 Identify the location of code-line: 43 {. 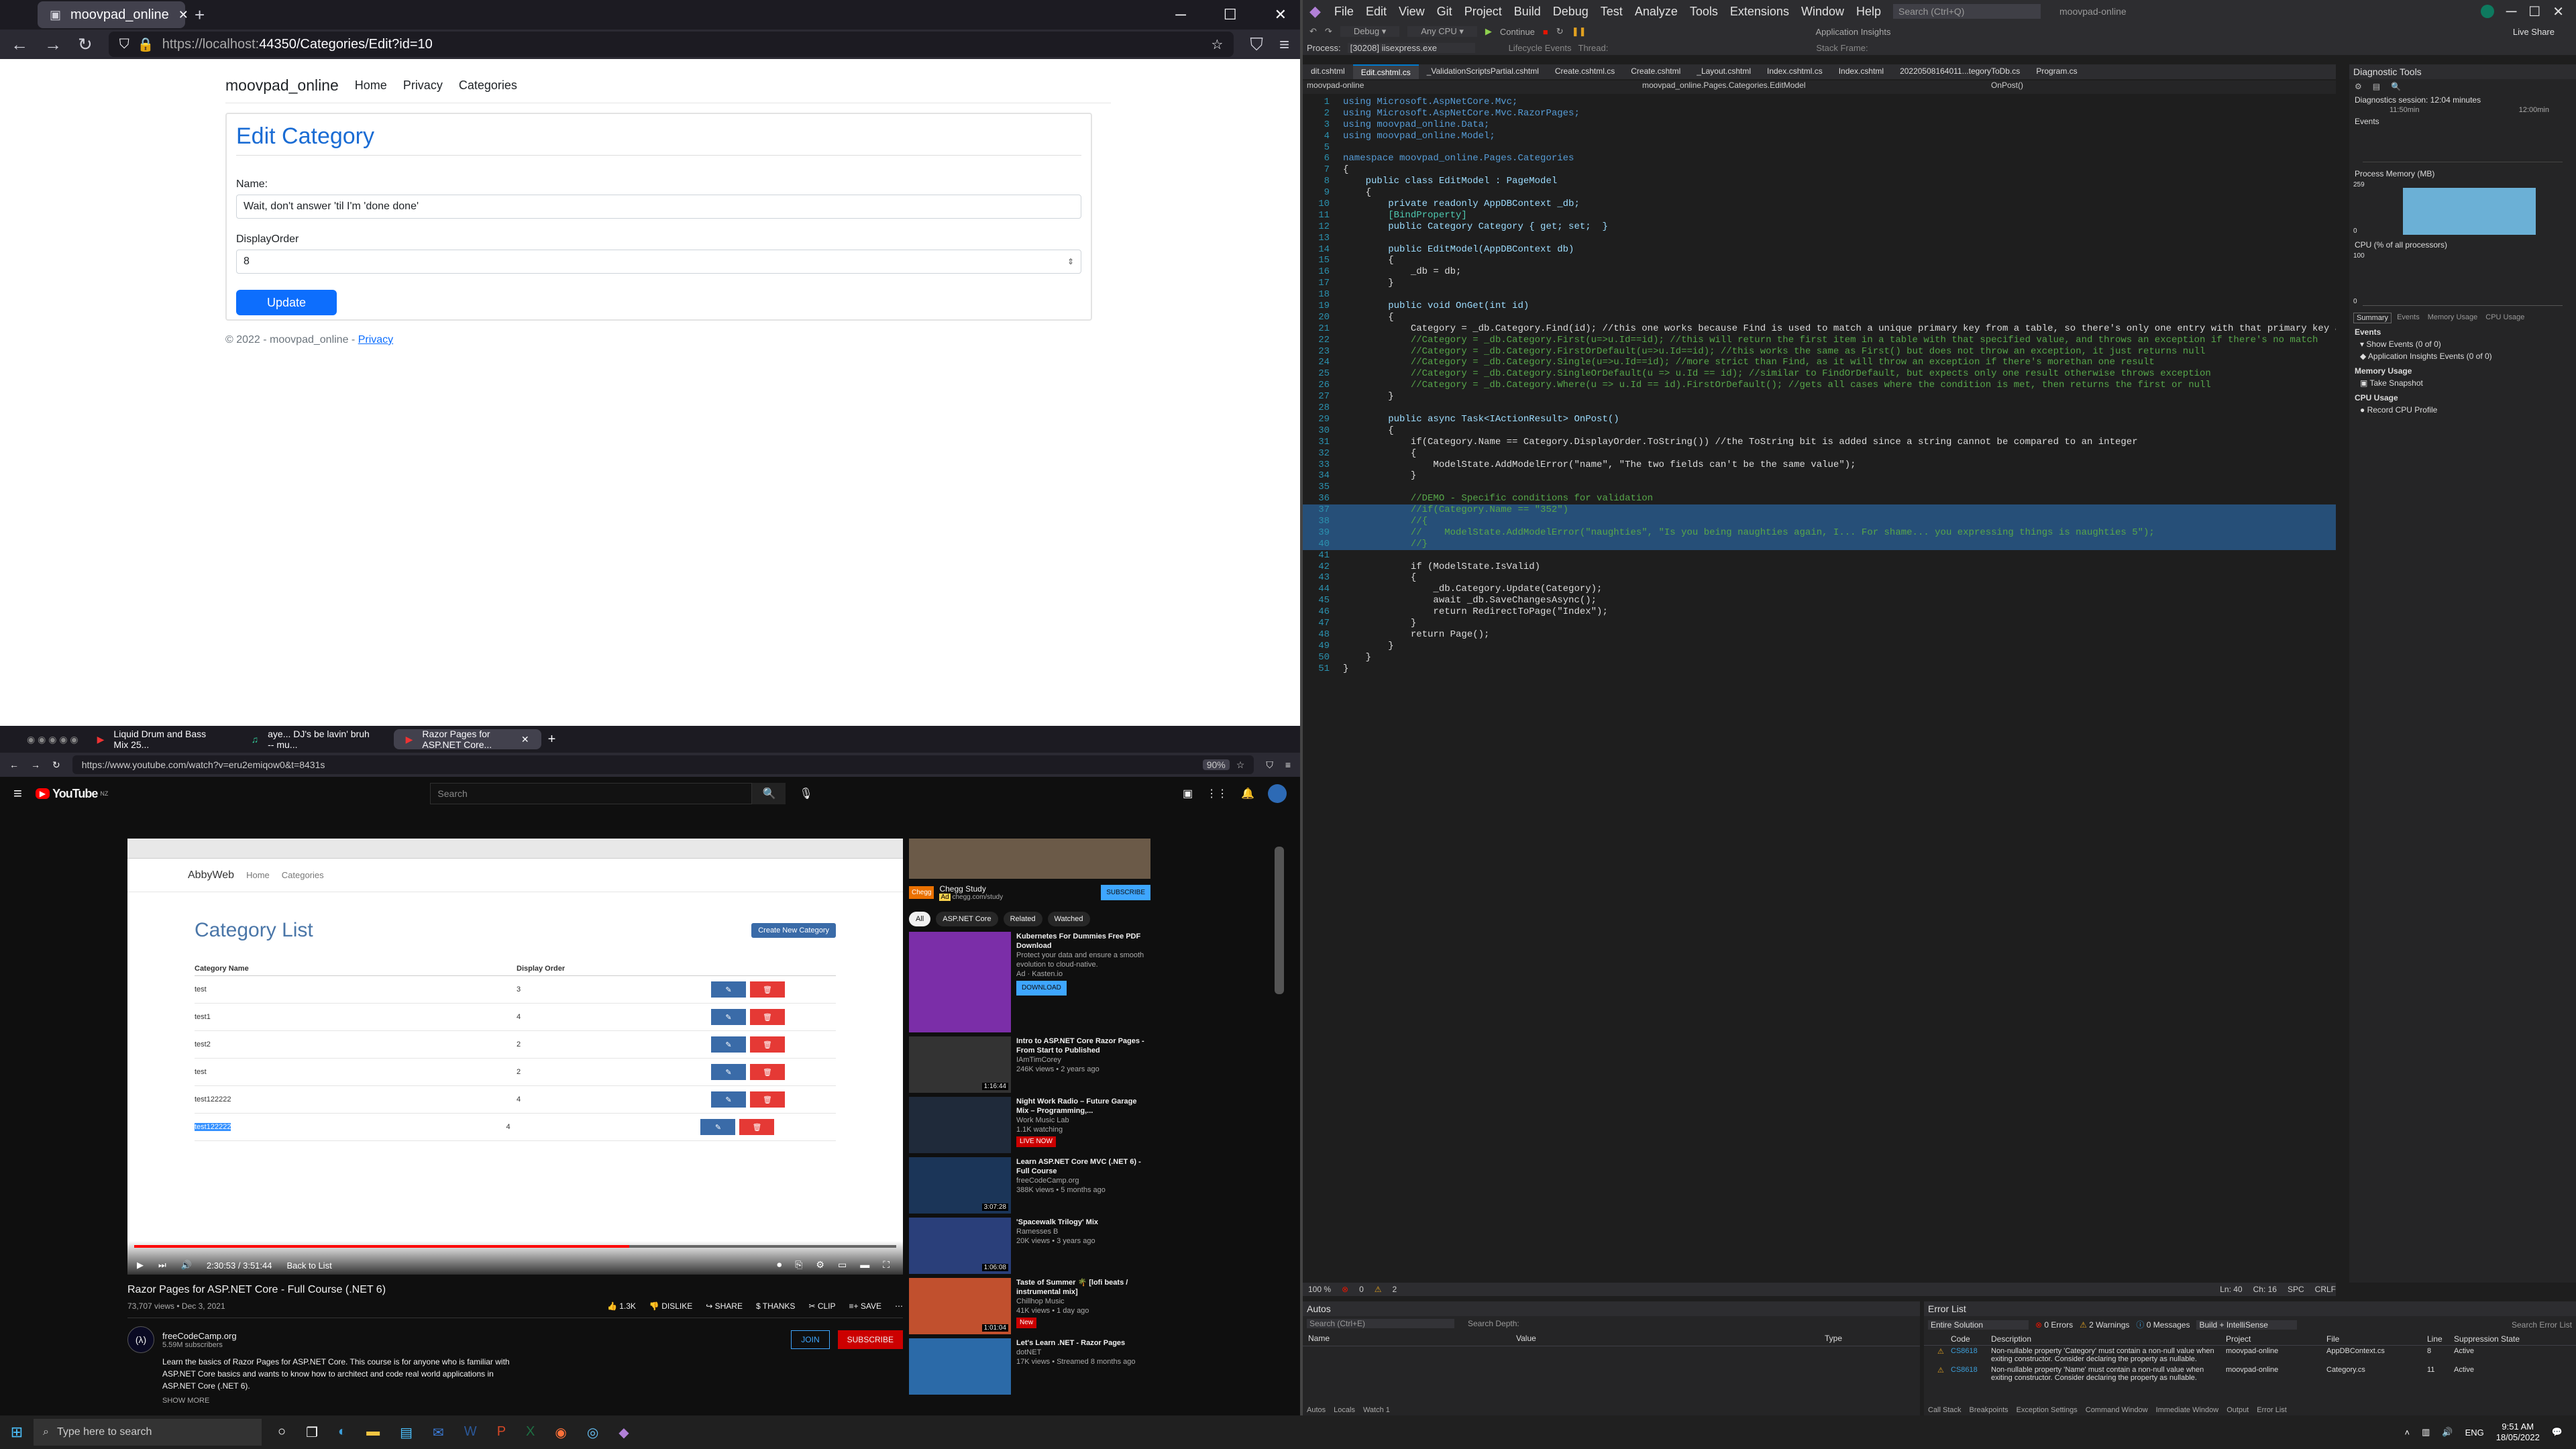
(1819, 578).